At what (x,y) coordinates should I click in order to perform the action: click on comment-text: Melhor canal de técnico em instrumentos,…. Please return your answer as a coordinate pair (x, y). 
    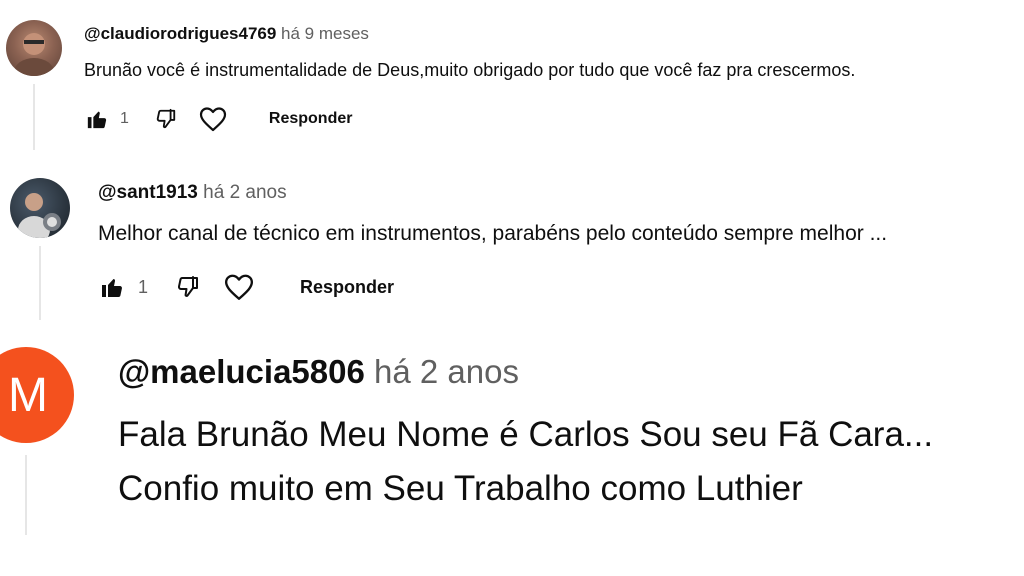
    Looking at the image, I should click on (493, 233).